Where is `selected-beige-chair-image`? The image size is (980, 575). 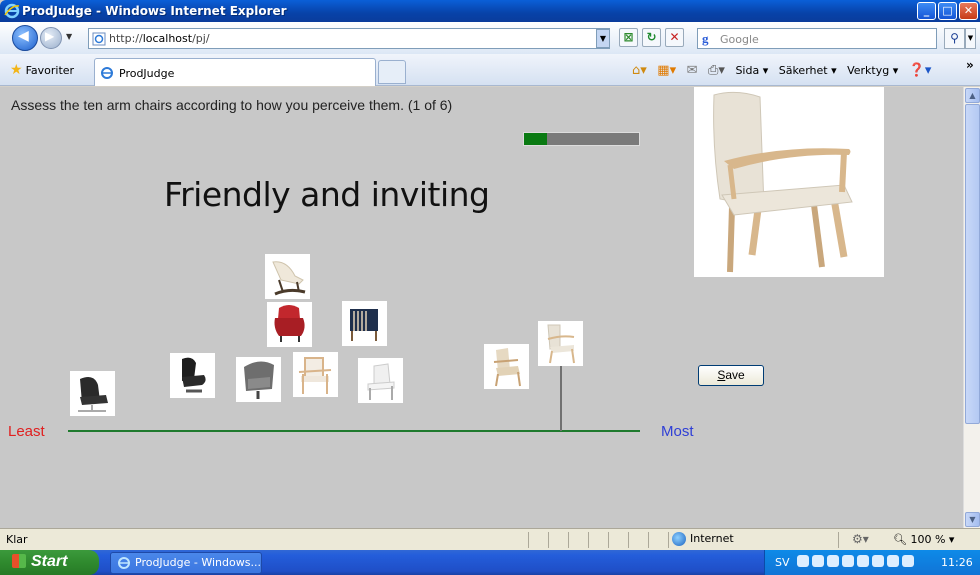
selected-beige-chair-image is located at coordinates (561, 344).